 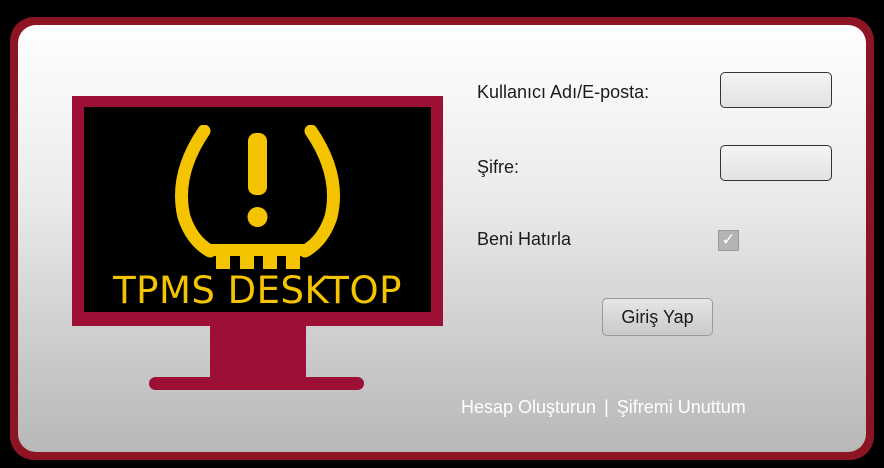 What do you see at coordinates (776, 163) in the screenshot?
I see `password-input` at bounding box center [776, 163].